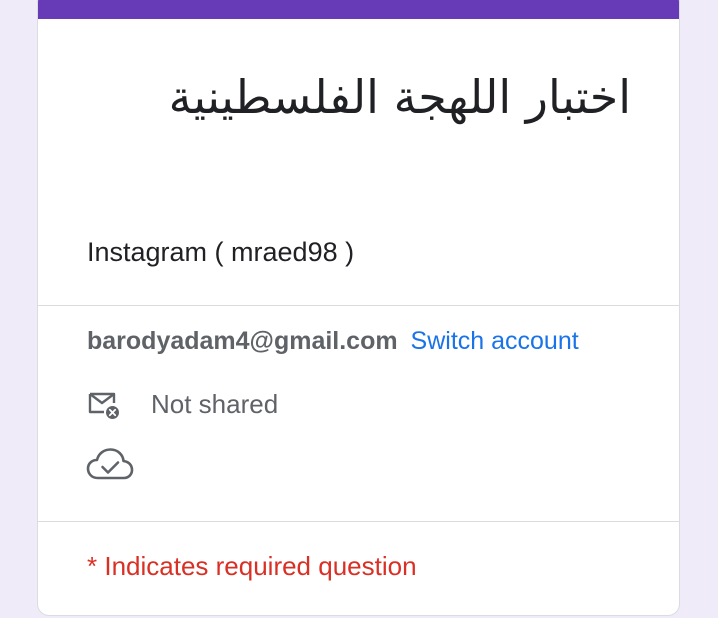 This screenshot has height=618, width=718. Describe the element at coordinates (358, 9) in the screenshot. I see `form-accent-bar` at that location.